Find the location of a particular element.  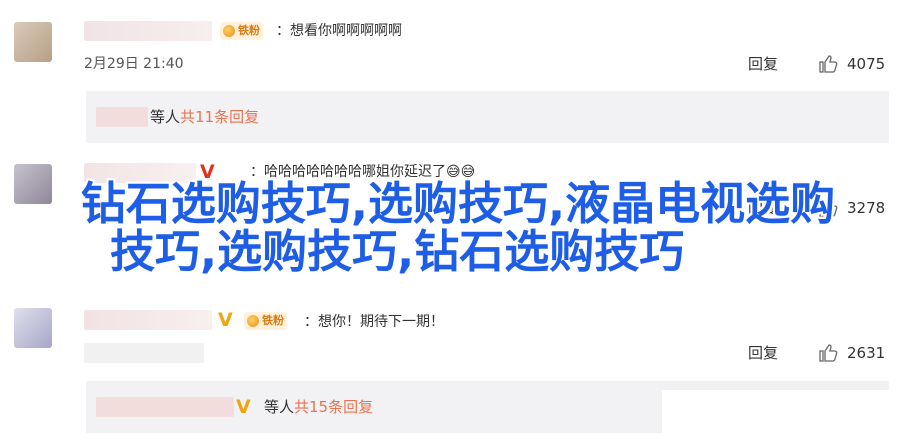

comment-text: ：想看你啊啊啊啊啊 is located at coordinates (339, 31).